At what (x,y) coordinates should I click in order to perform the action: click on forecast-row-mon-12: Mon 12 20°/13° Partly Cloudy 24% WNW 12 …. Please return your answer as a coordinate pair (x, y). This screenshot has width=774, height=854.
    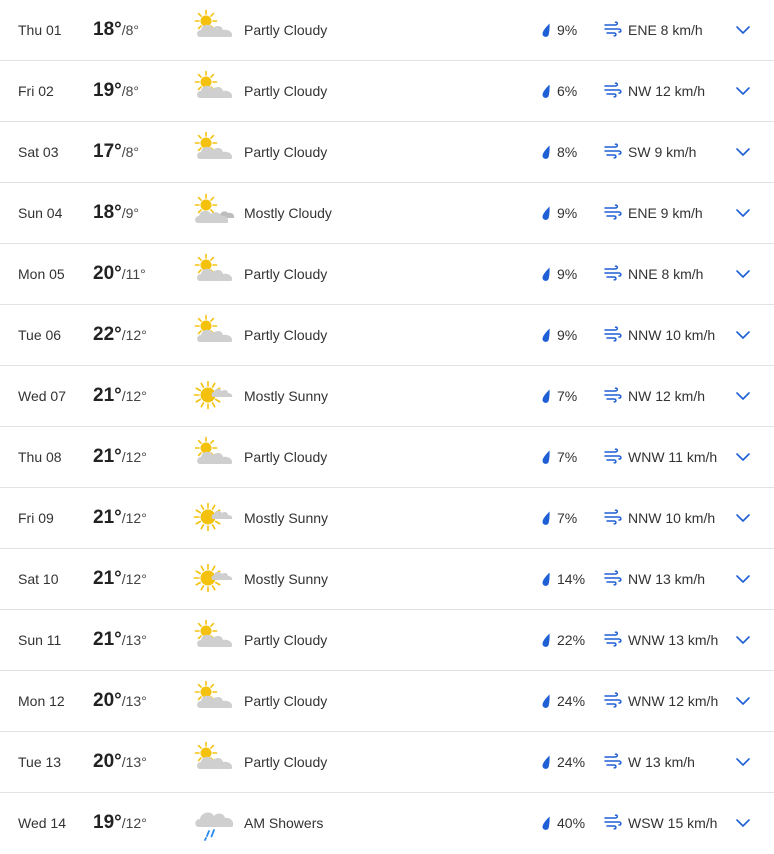
    Looking at the image, I should click on (387, 701).